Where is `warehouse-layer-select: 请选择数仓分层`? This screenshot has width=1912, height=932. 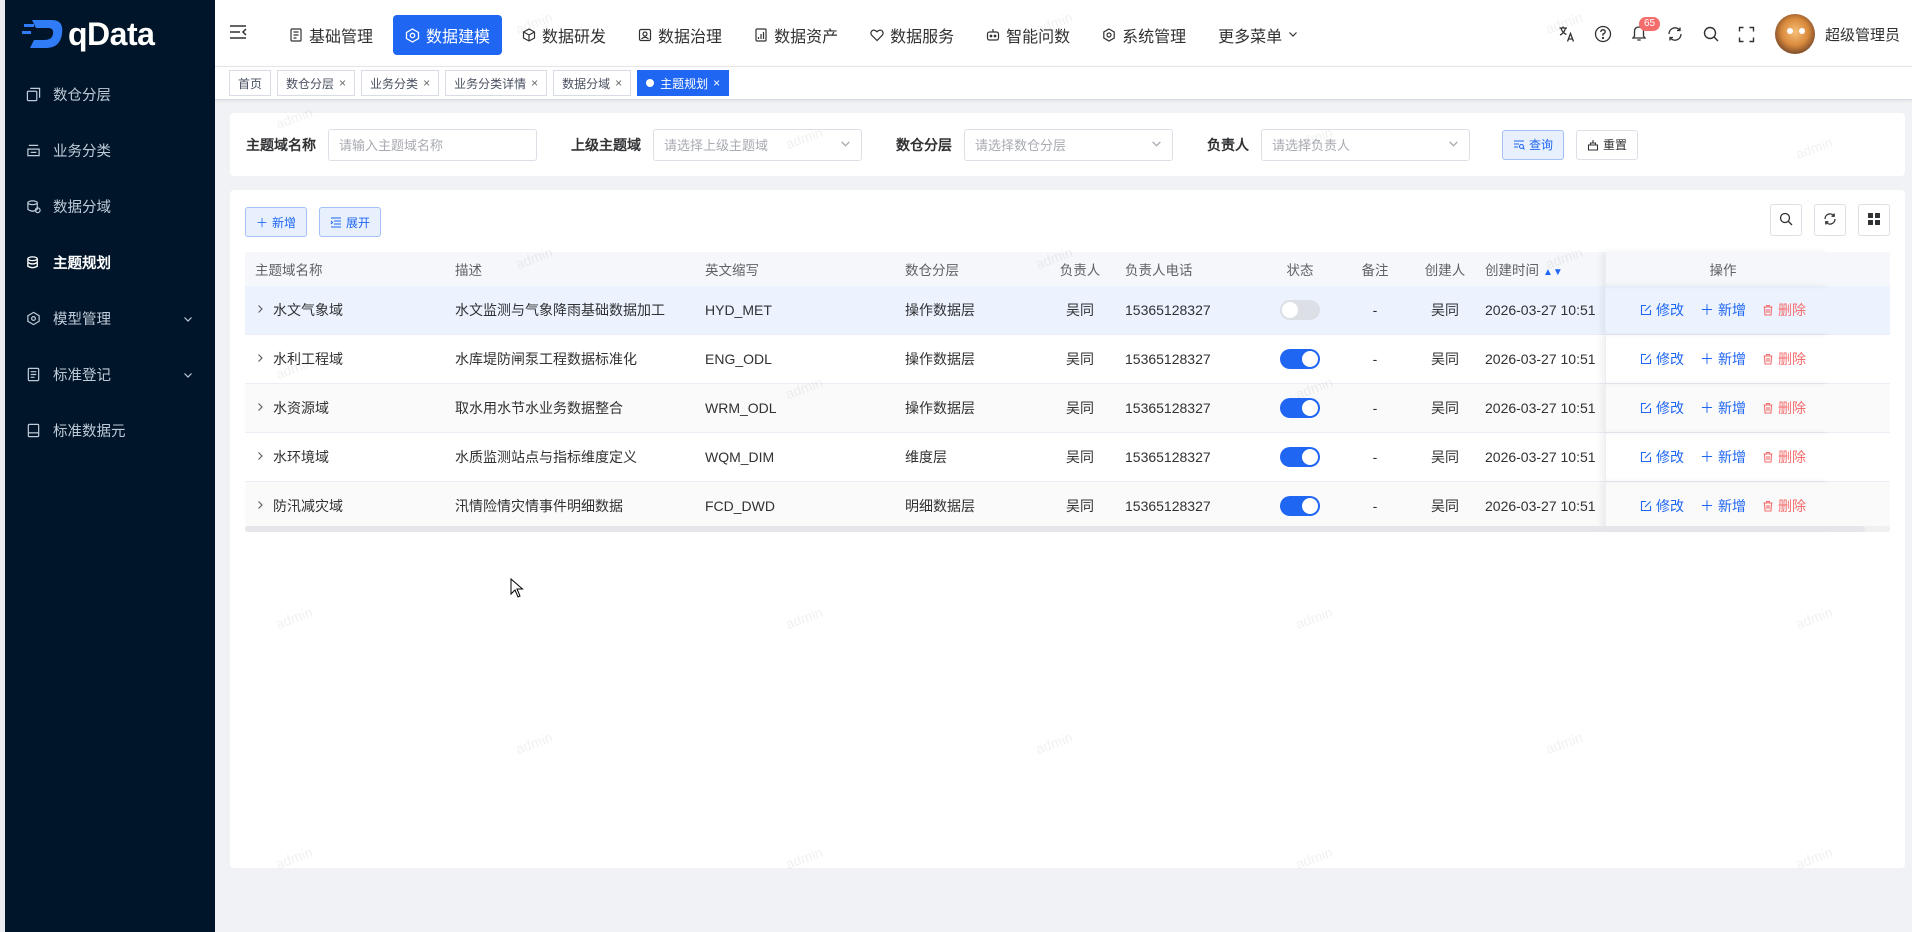
warehouse-layer-select: 请选择数仓分层 is located at coordinates (1068, 144).